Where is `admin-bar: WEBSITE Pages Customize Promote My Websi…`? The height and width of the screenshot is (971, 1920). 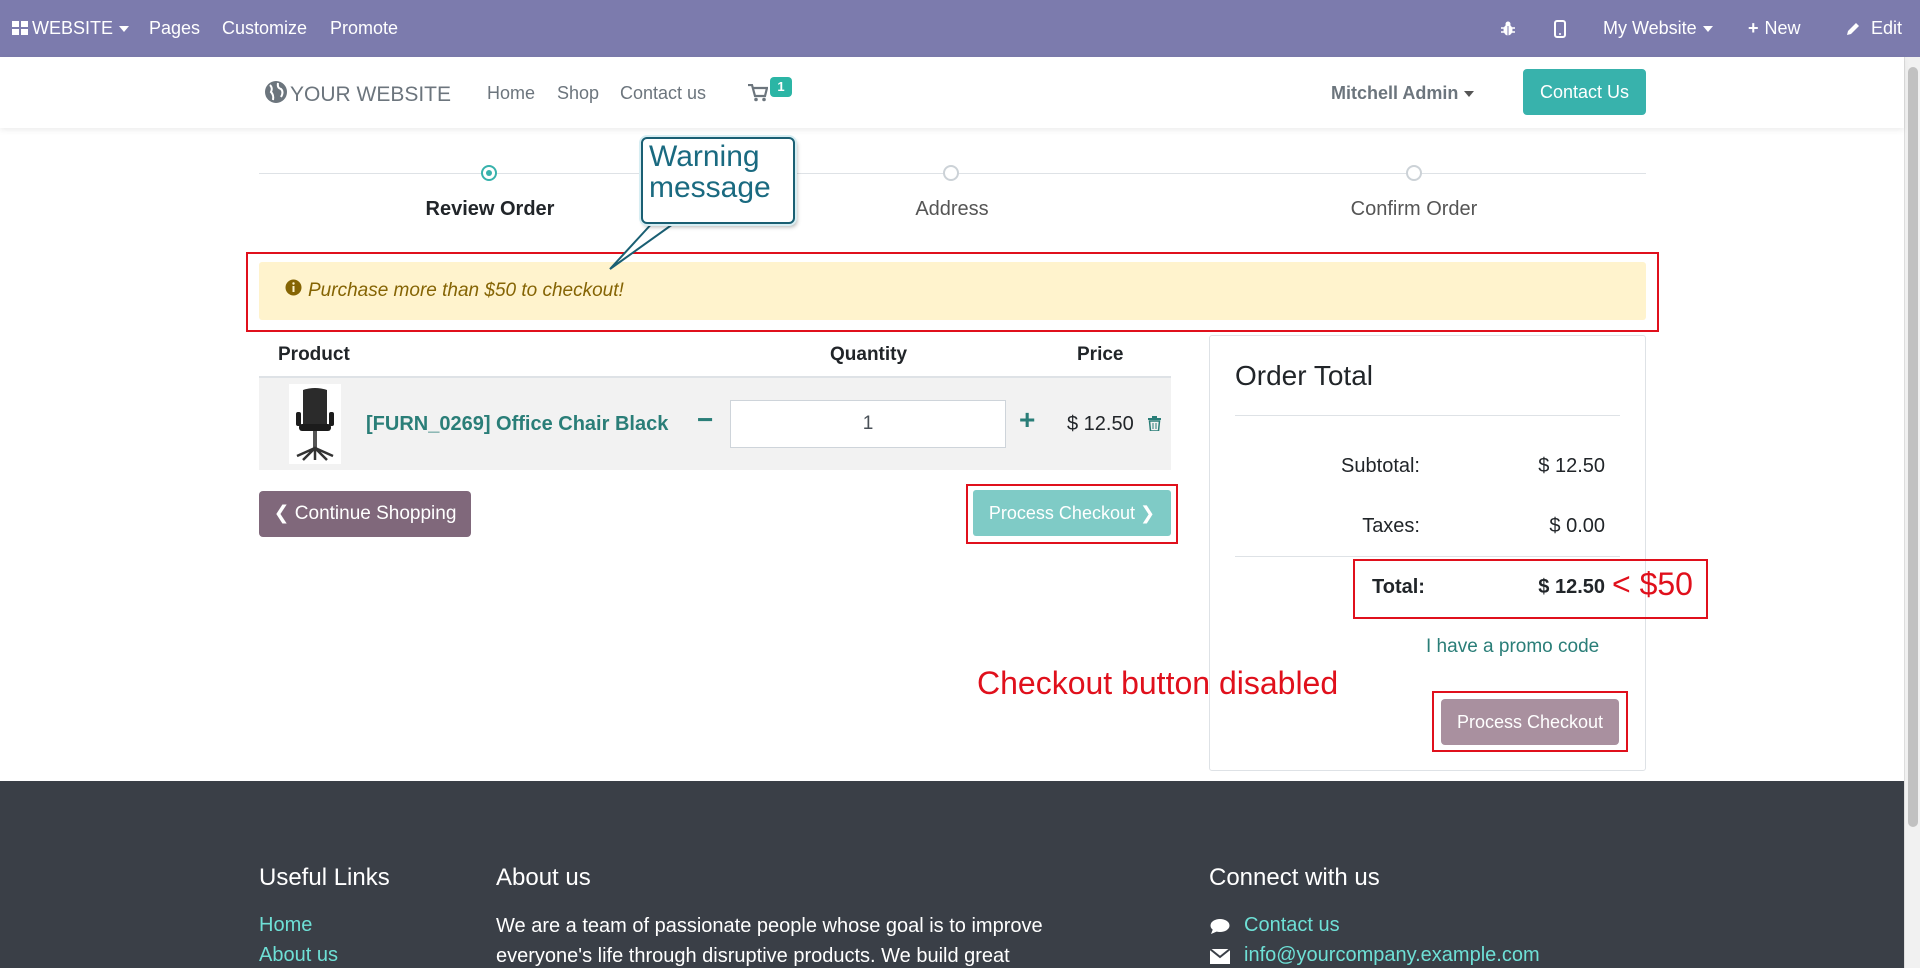 admin-bar: WEBSITE Pages Customize Promote My Websi… is located at coordinates (960, 28).